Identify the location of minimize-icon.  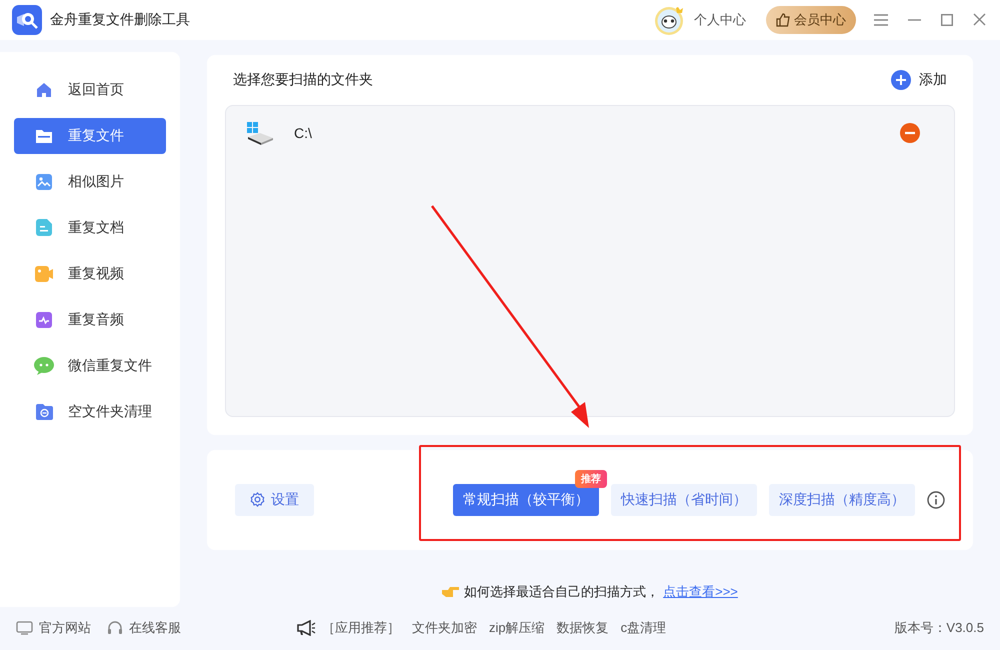
(914, 19).